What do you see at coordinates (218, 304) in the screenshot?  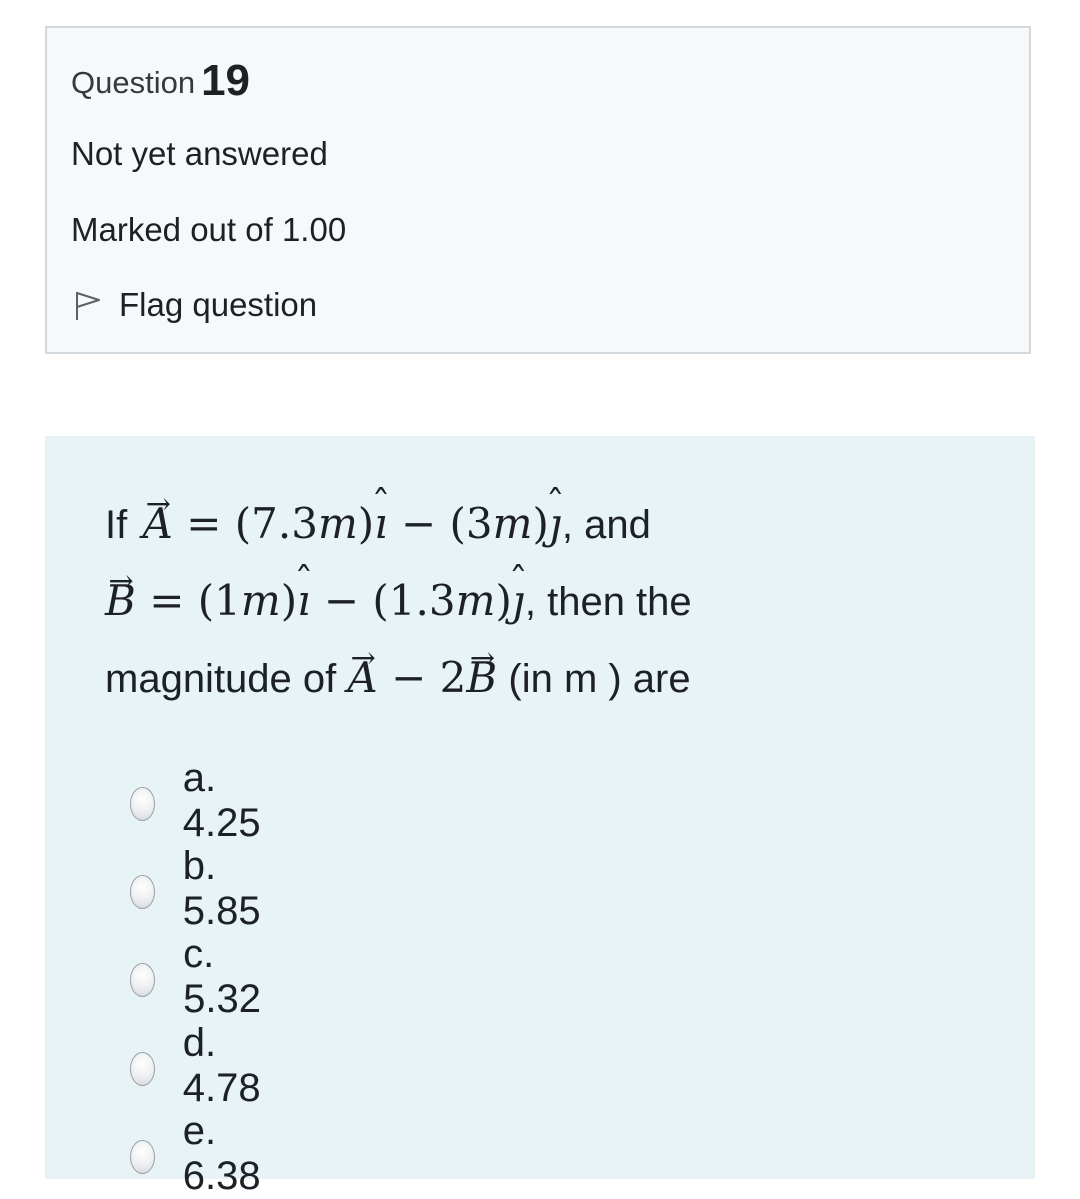 I see `flag-question-label: Flag question` at bounding box center [218, 304].